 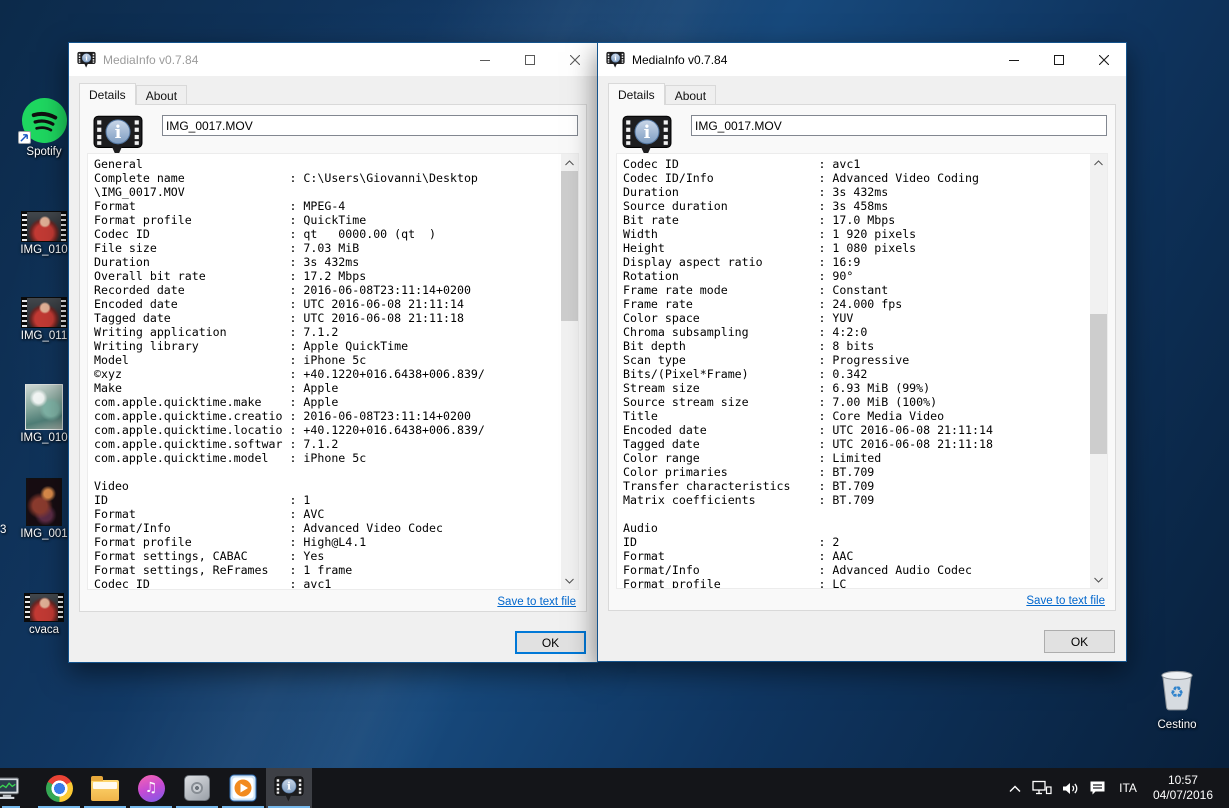 I want to click on info-line: Codec ID/Info : Advanced Video Coding, so click(x=801, y=178).